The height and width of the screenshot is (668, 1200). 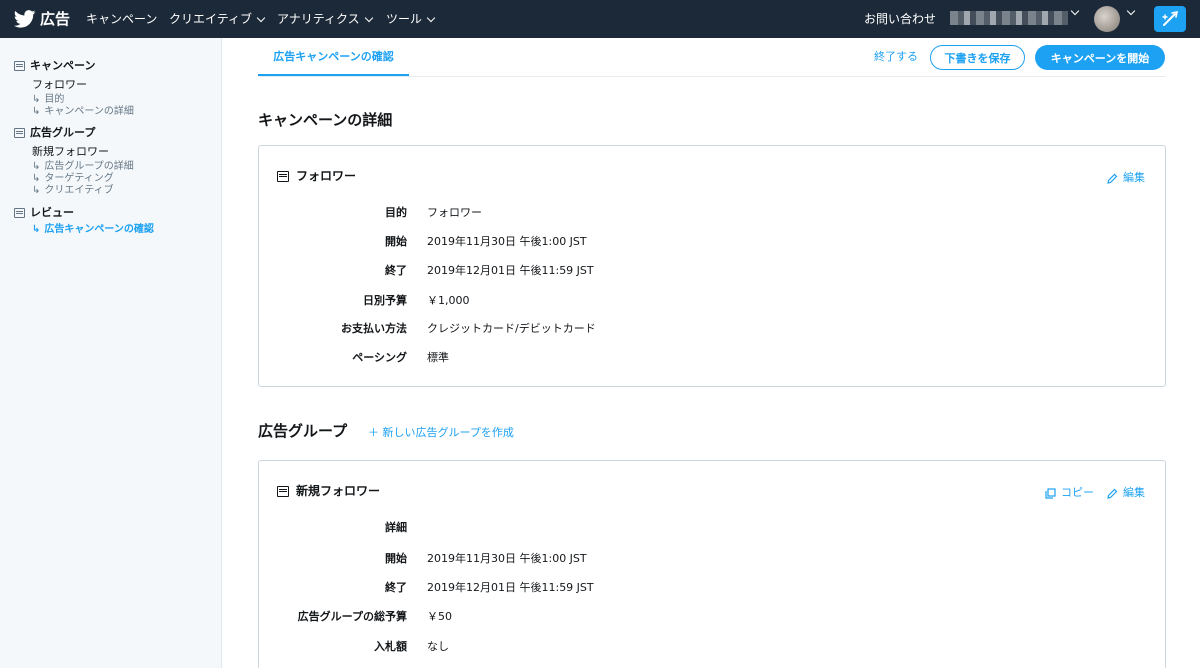 What do you see at coordinates (89, 111) in the screenshot?
I see `sidebar-item-label: キャンペーンの詳細` at bounding box center [89, 111].